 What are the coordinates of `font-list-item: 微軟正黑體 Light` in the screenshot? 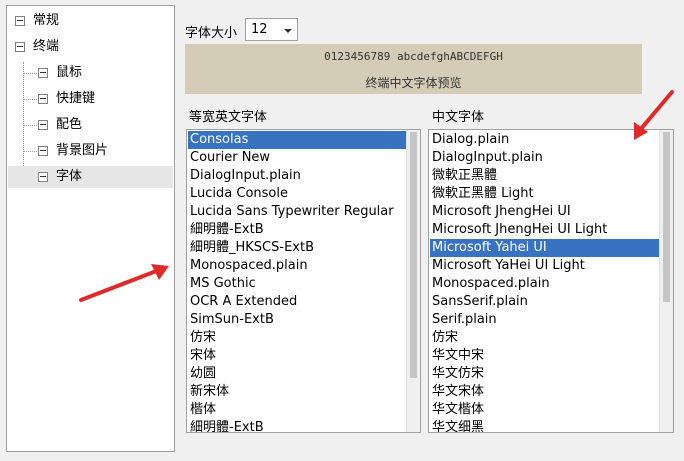 It's located at (544, 194).